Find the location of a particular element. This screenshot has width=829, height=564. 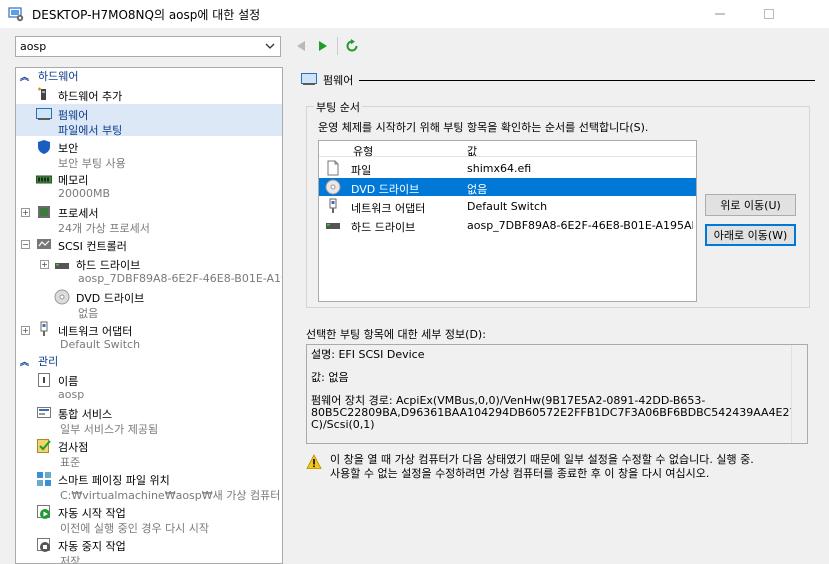

boot-entry-file: 파일 shimx64.efi is located at coordinates (507, 168).